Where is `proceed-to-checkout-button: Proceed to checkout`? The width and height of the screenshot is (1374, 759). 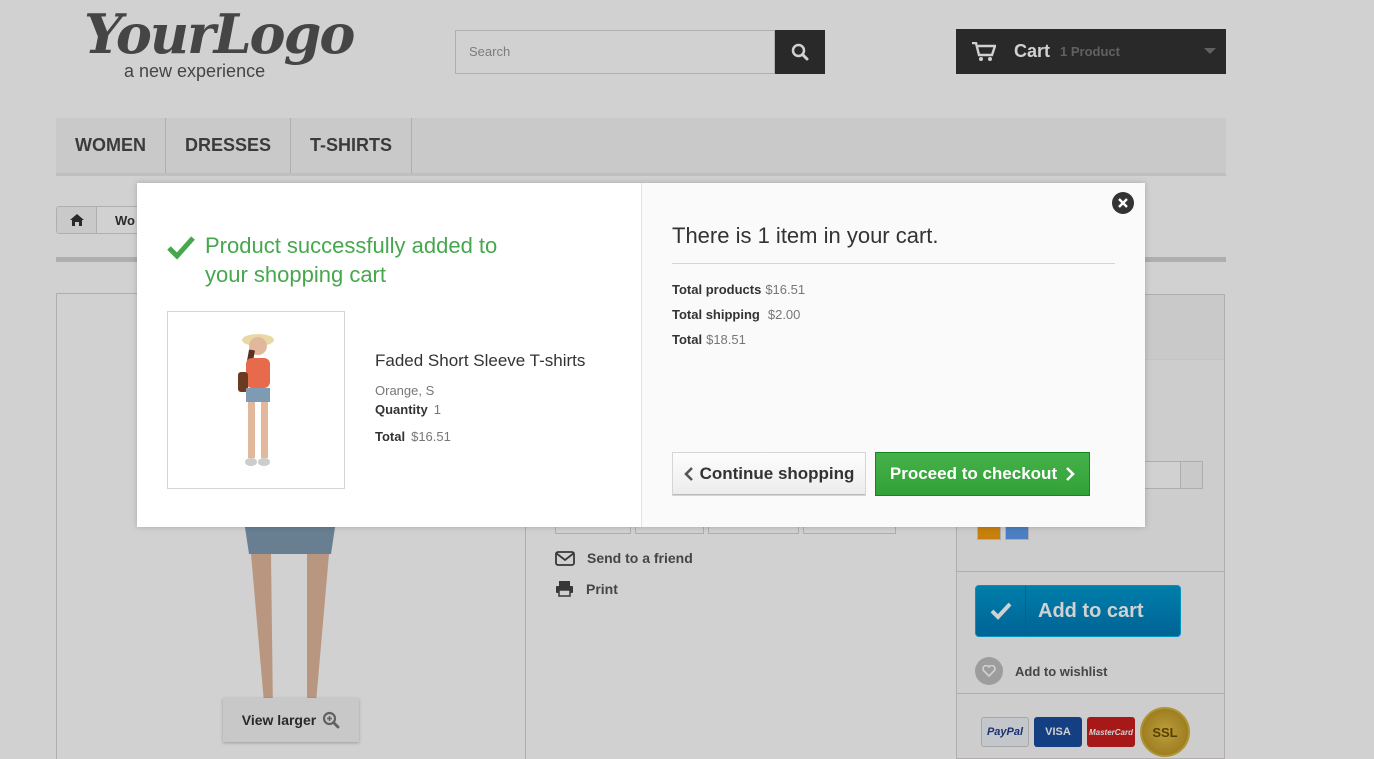 proceed-to-checkout-button: Proceed to checkout is located at coordinates (982, 474).